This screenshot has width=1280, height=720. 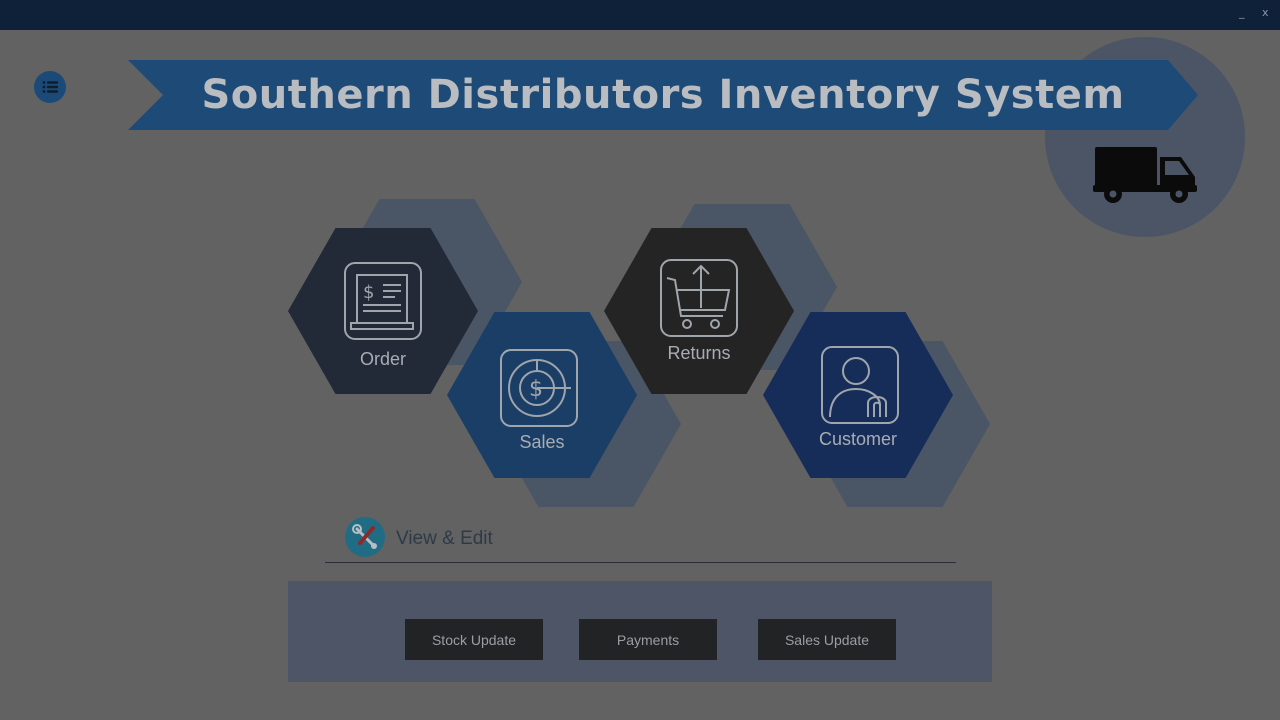 What do you see at coordinates (827, 639) in the screenshot?
I see `sales-update-button: Sales Update` at bounding box center [827, 639].